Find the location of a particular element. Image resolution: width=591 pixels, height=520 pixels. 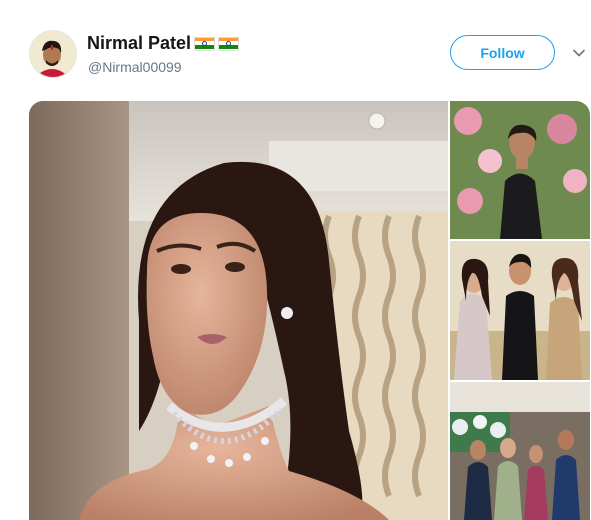

chevron-down-icon is located at coordinates (579, 53).